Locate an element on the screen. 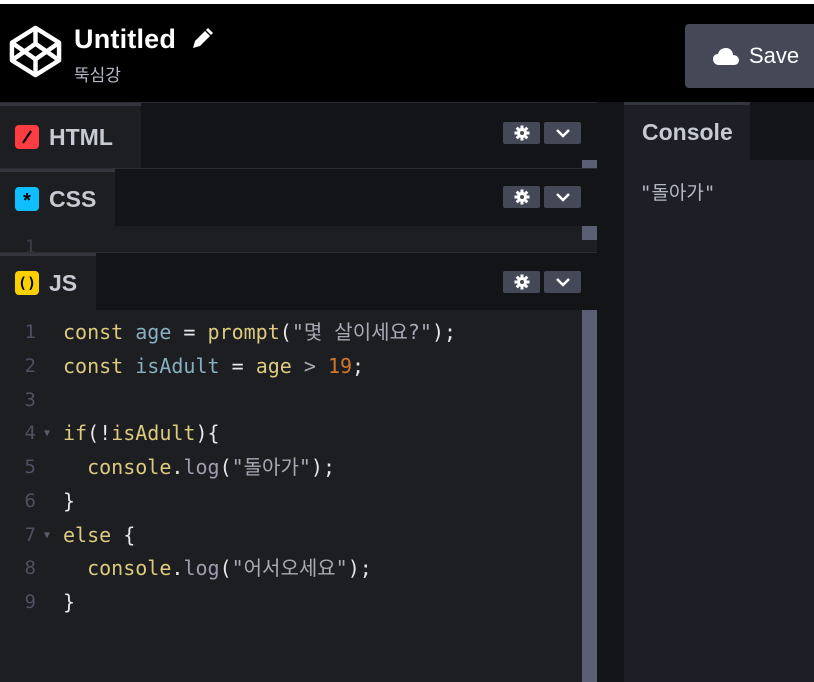 This screenshot has width=814, height=682. code-token: 19 is located at coordinates (340, 365).